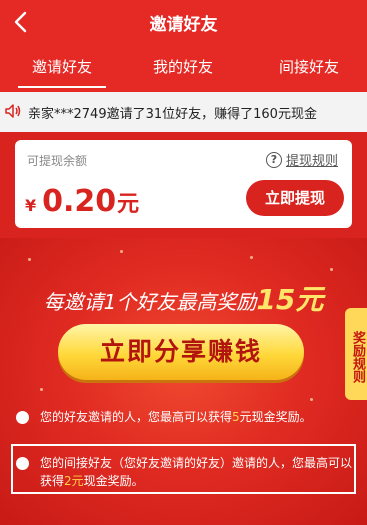 Image resolution: width=367 pixels, height=525 pixels. What do you see at coordinates (74, 481) in the screenshot?
I see `rule-amount: 2元` at bounding box center [74, 481].